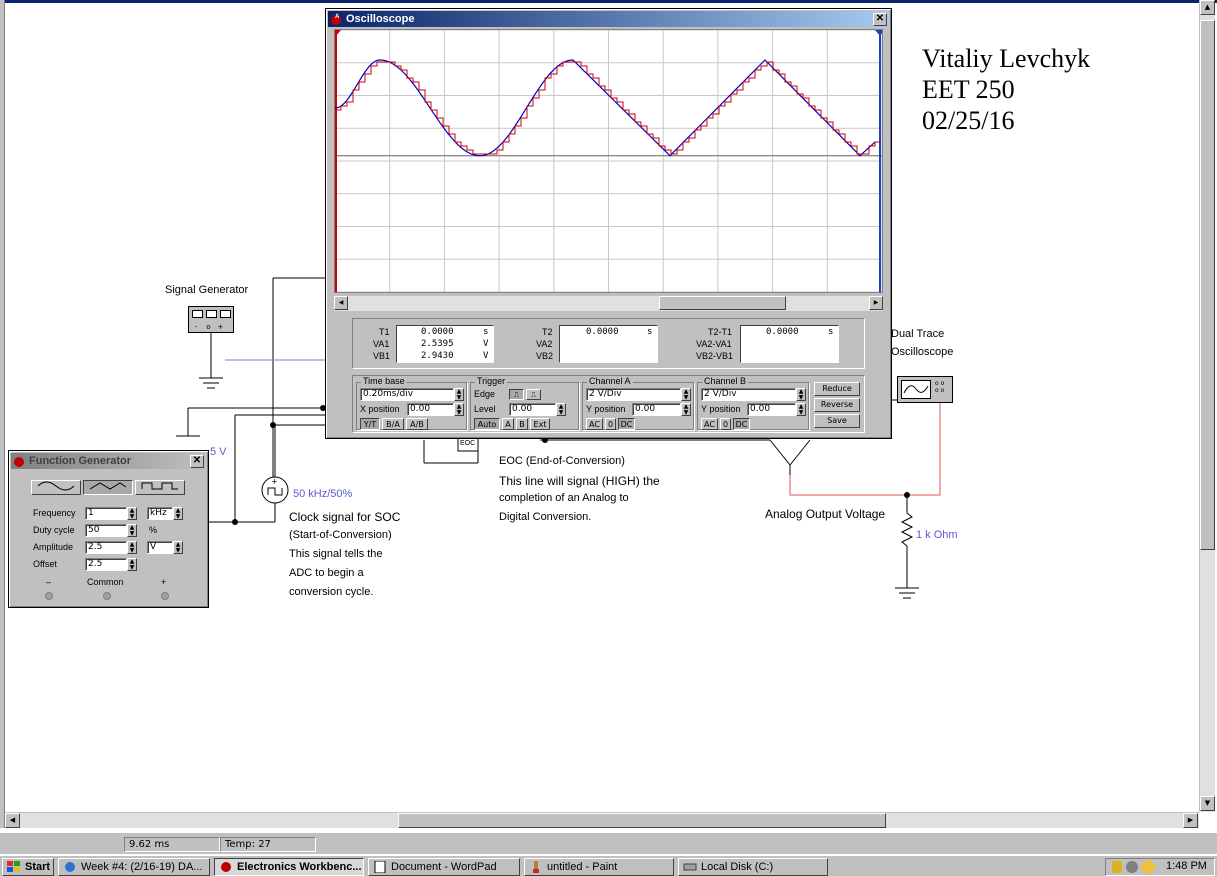  Describe the element at coordinates (1190, 820) in the screenshot. I see `scroll-right-button: ▶` at that location.